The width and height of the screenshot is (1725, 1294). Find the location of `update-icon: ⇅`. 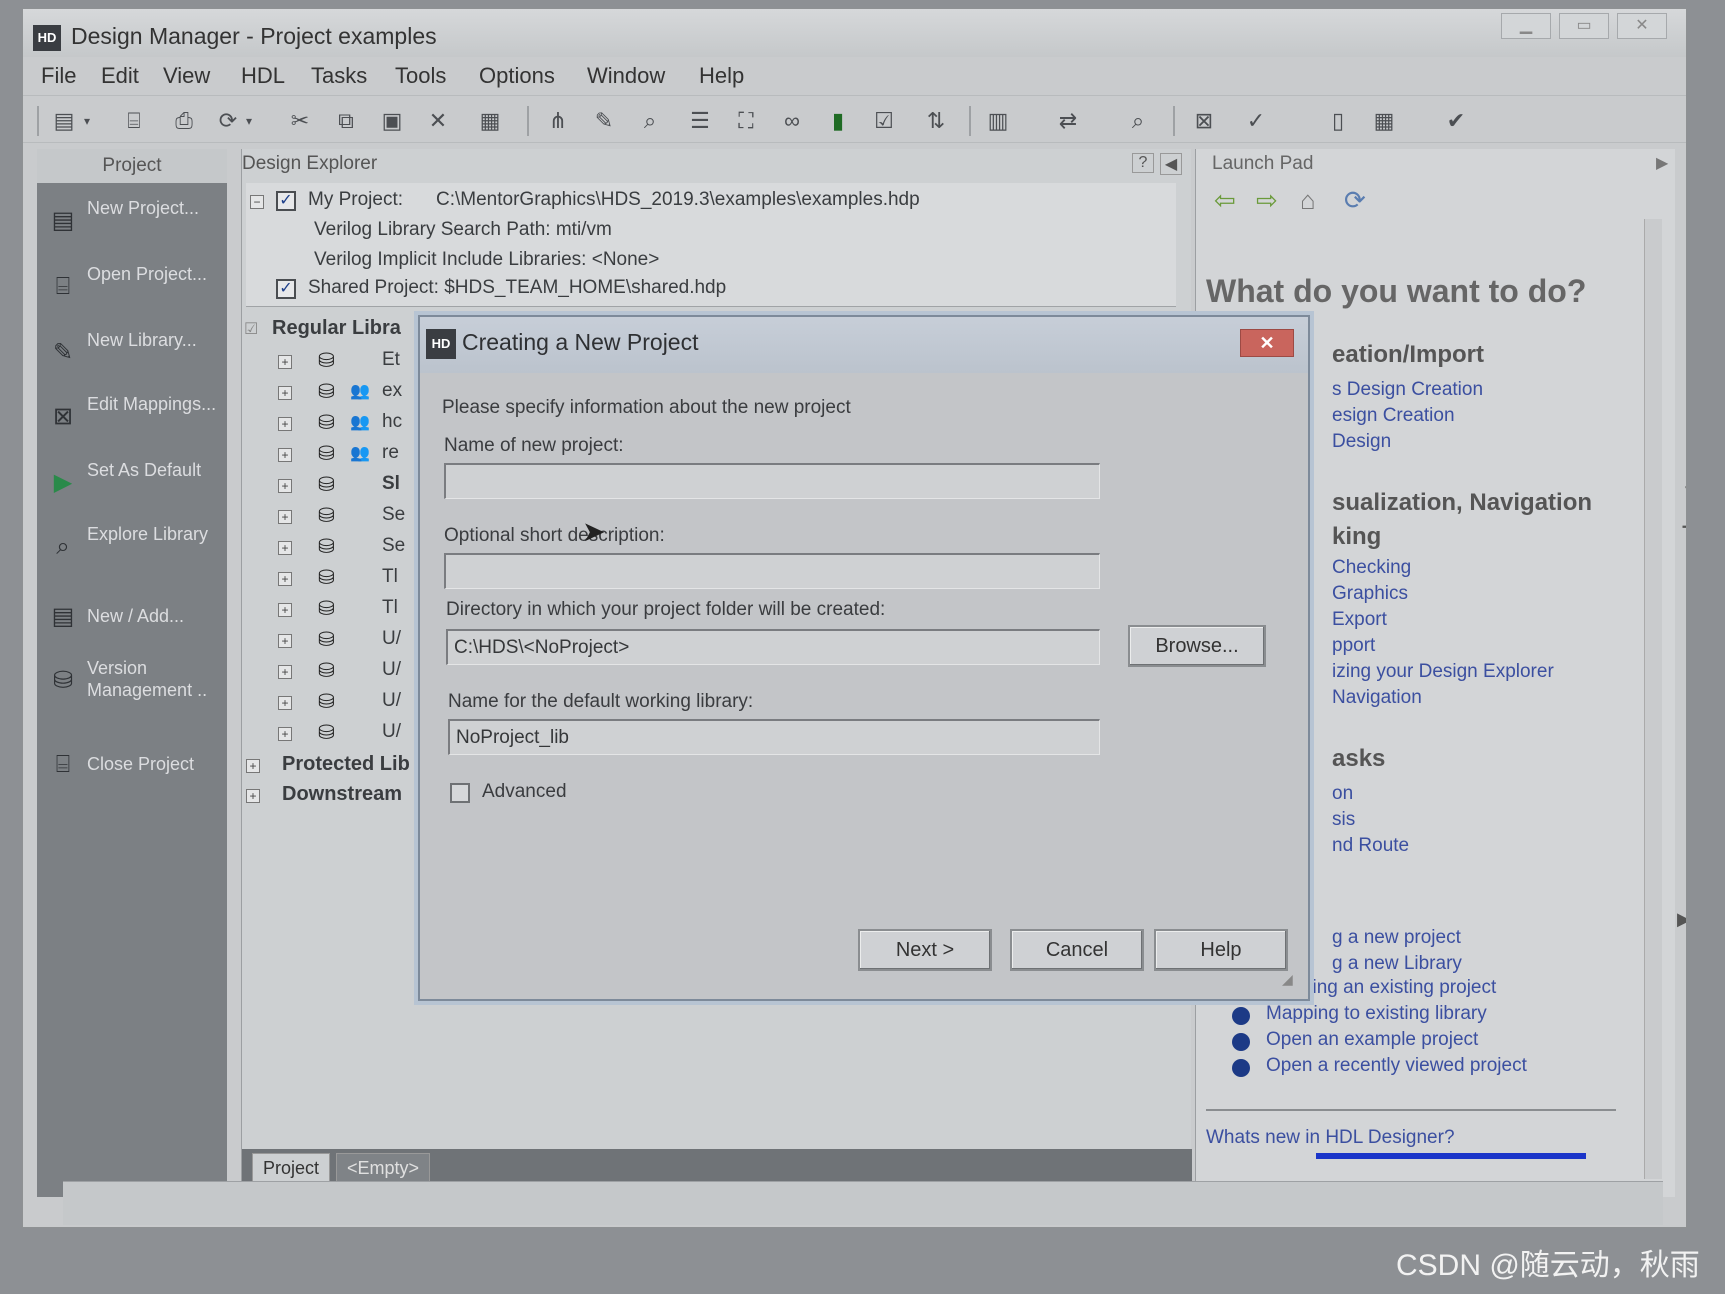

update-icon: ⇅ is located at coordinates (936, 121).